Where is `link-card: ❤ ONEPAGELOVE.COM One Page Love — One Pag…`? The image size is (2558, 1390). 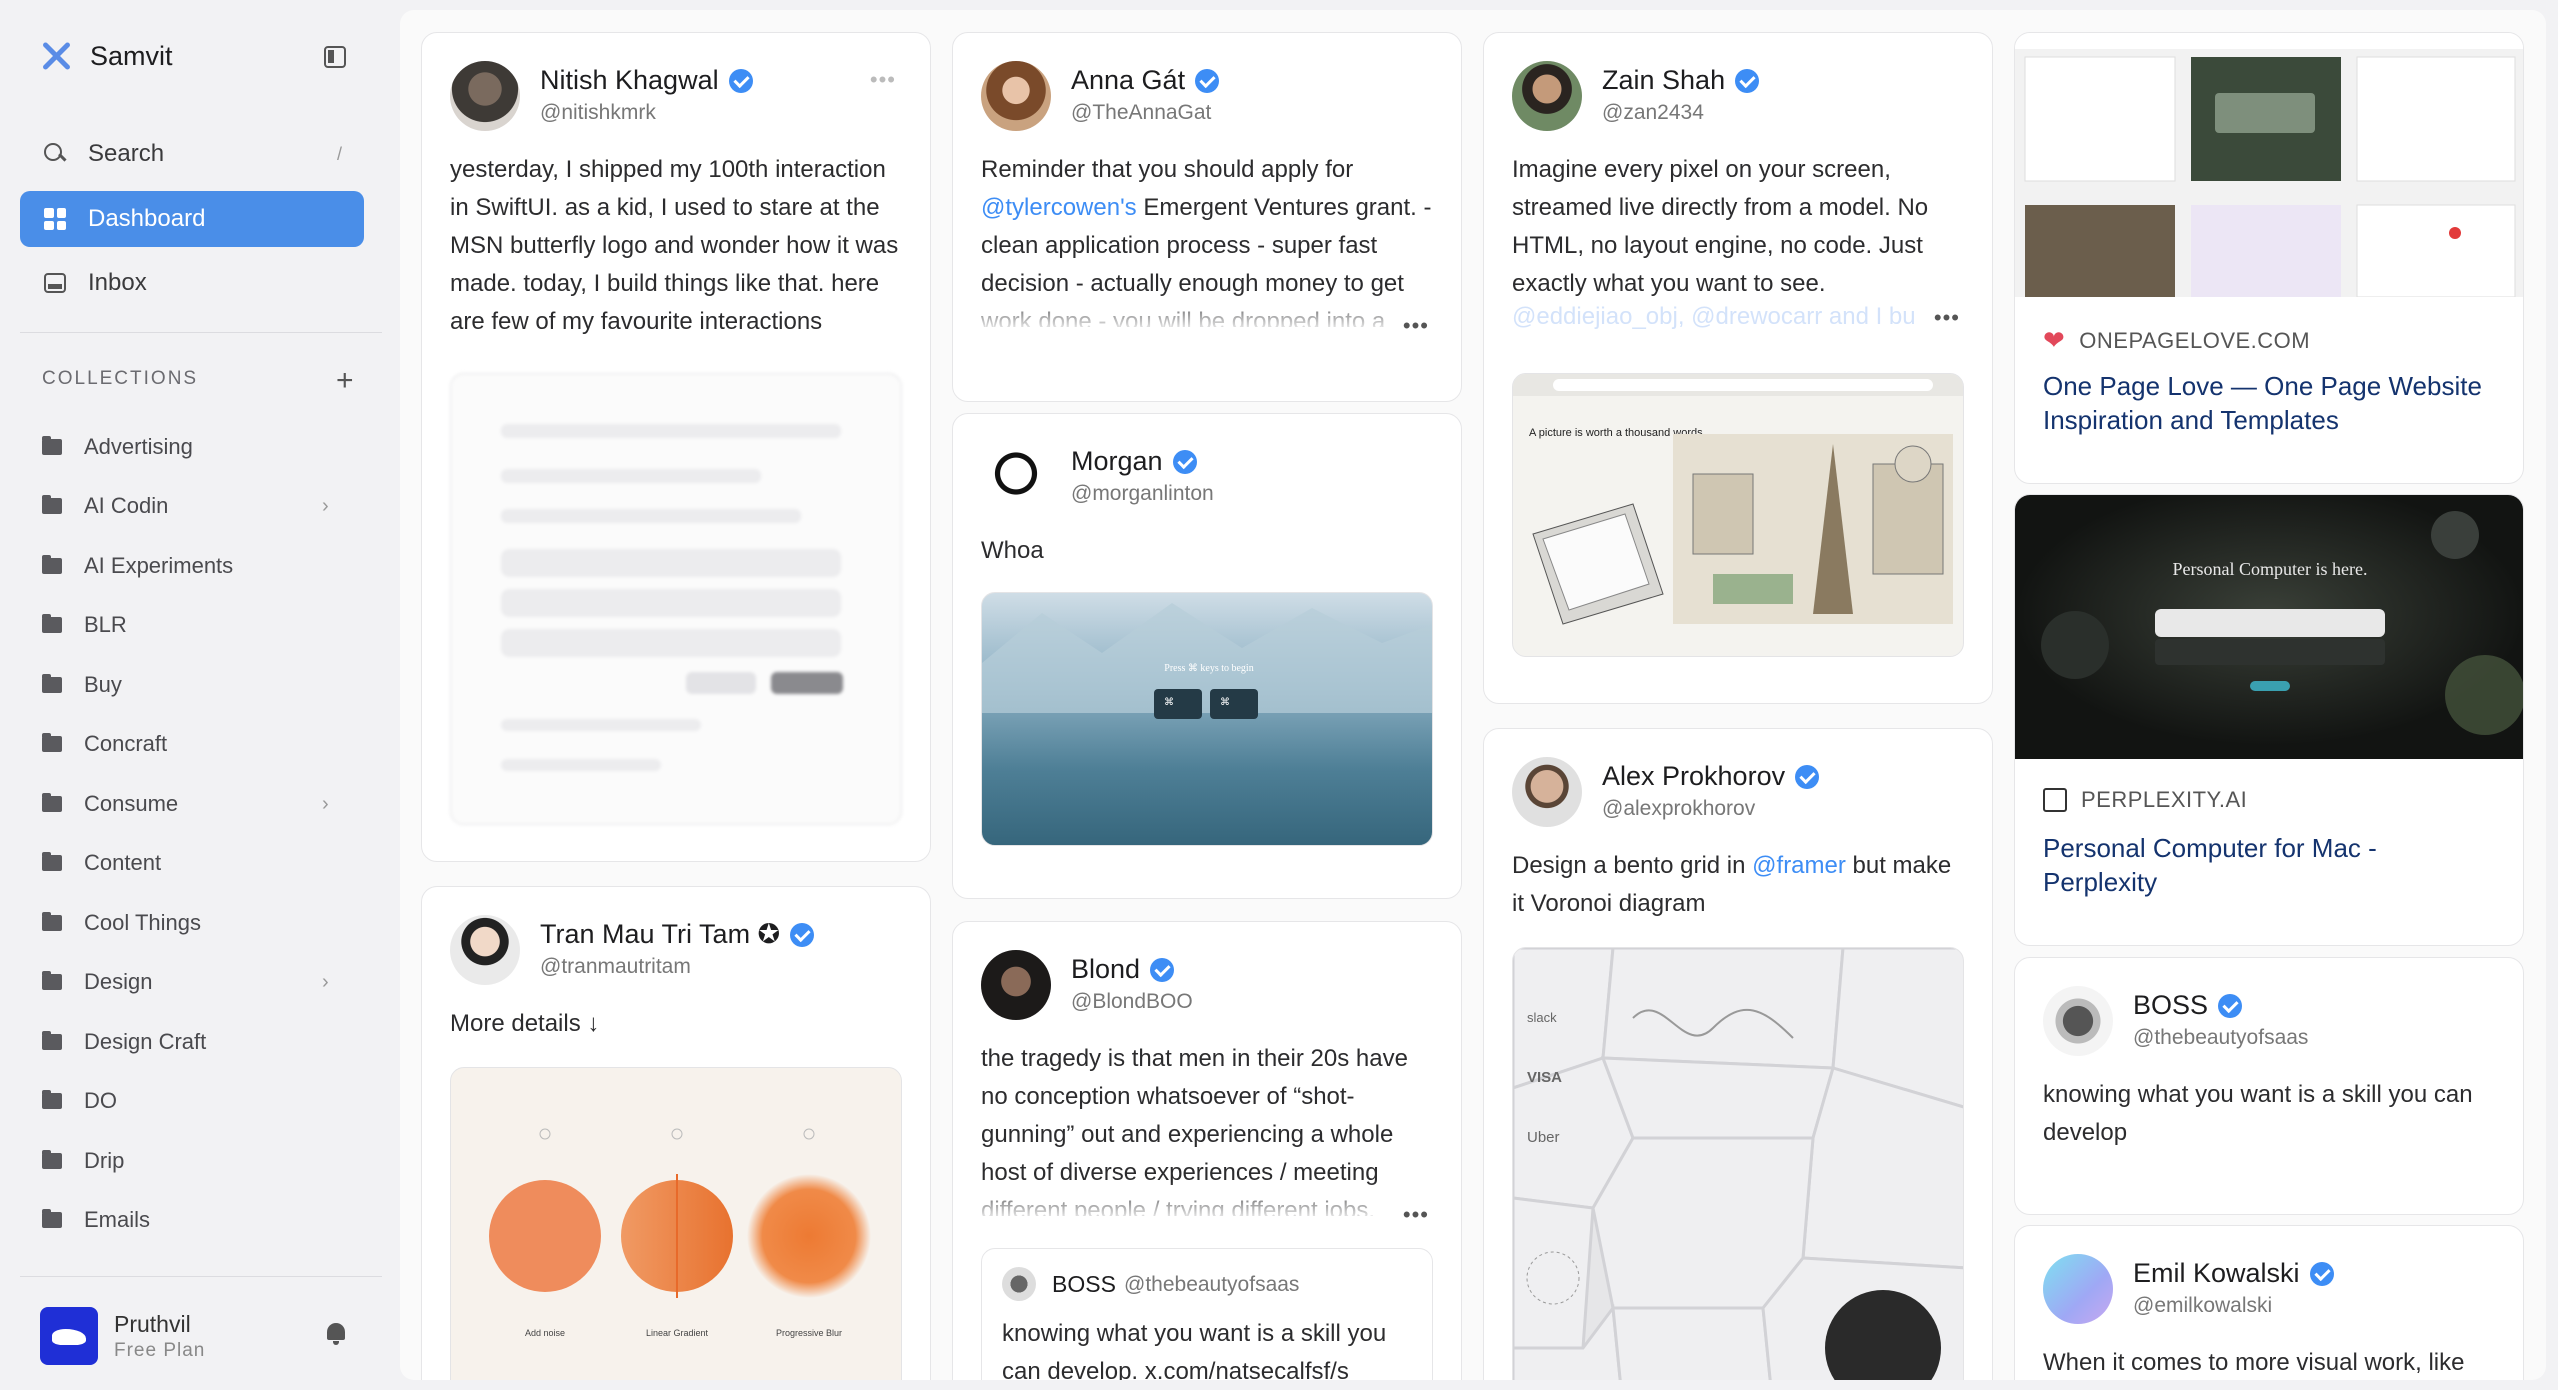 link-card: ❤ ONEPAGELOVE.COM One Page Love — One Pag… is located at coordinates (2269, 258).